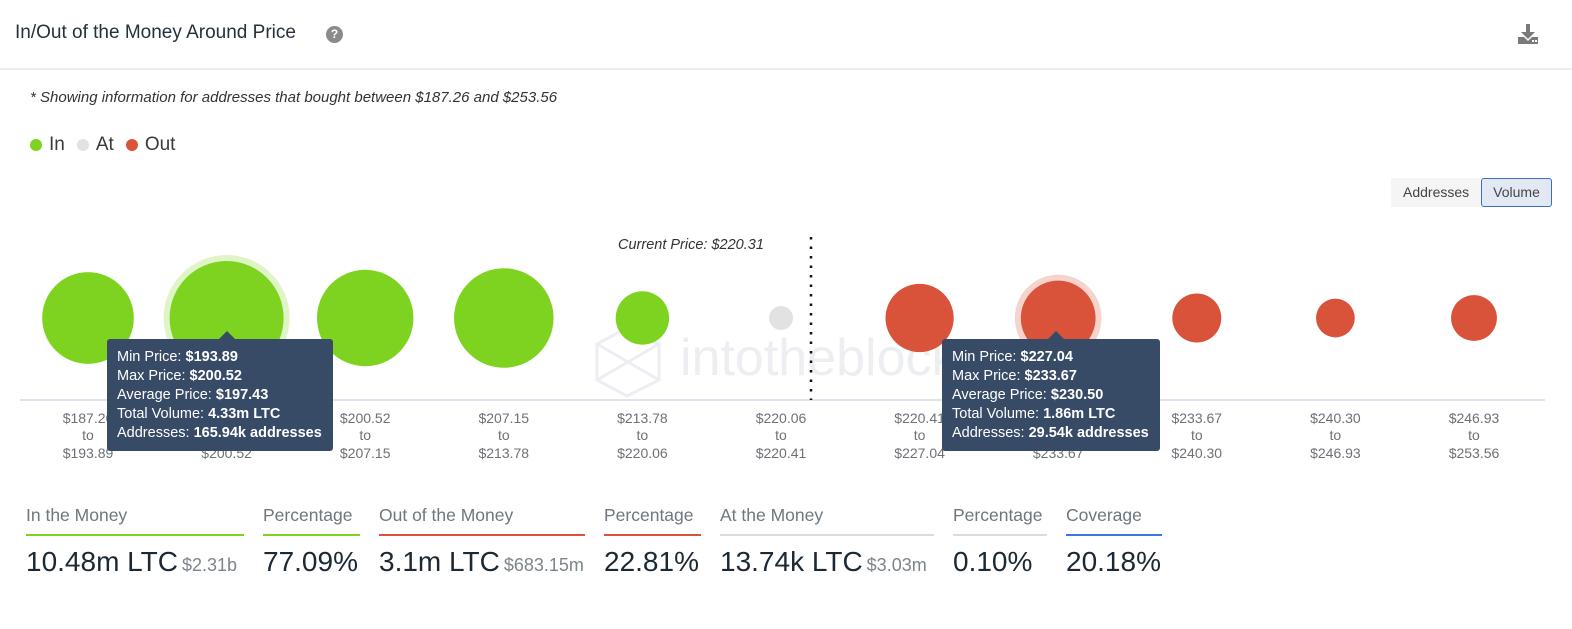 This screenshot has height=629, width=1572. What do you see at coordinates (1113, 561) in the screenshot?
I see `stat-value: 20.18%` at bounding box center [1113, 561].